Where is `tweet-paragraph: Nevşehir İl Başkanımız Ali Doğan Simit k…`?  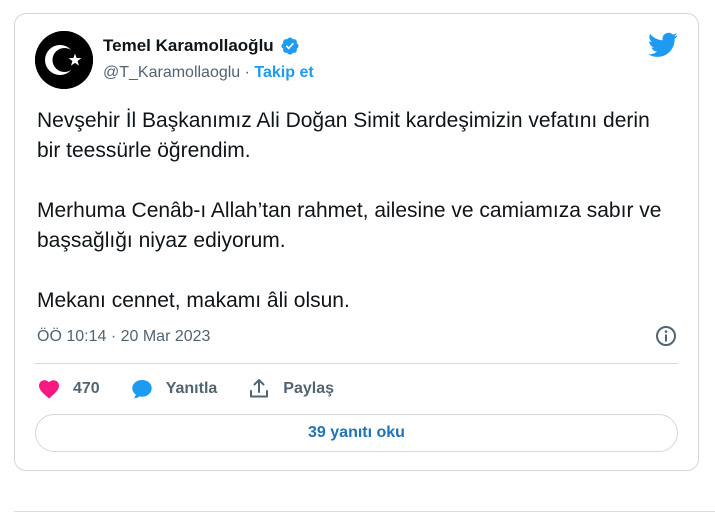 tweet-paragraph: Nevşehir İl Başkanımız Ali Doğan Simit k… is located at coordinates (343, 135).